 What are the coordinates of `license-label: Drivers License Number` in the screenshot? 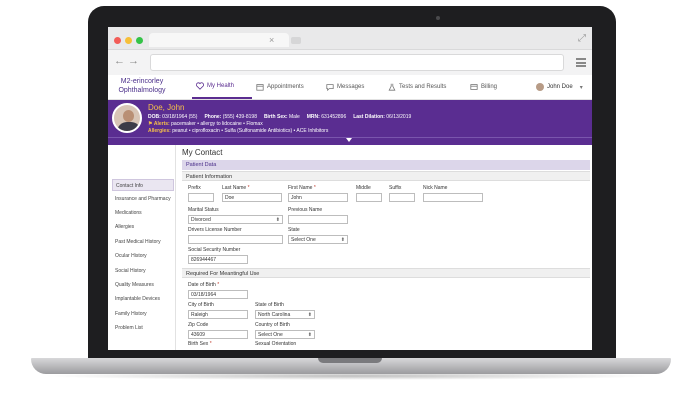 It's located at (215, 230).